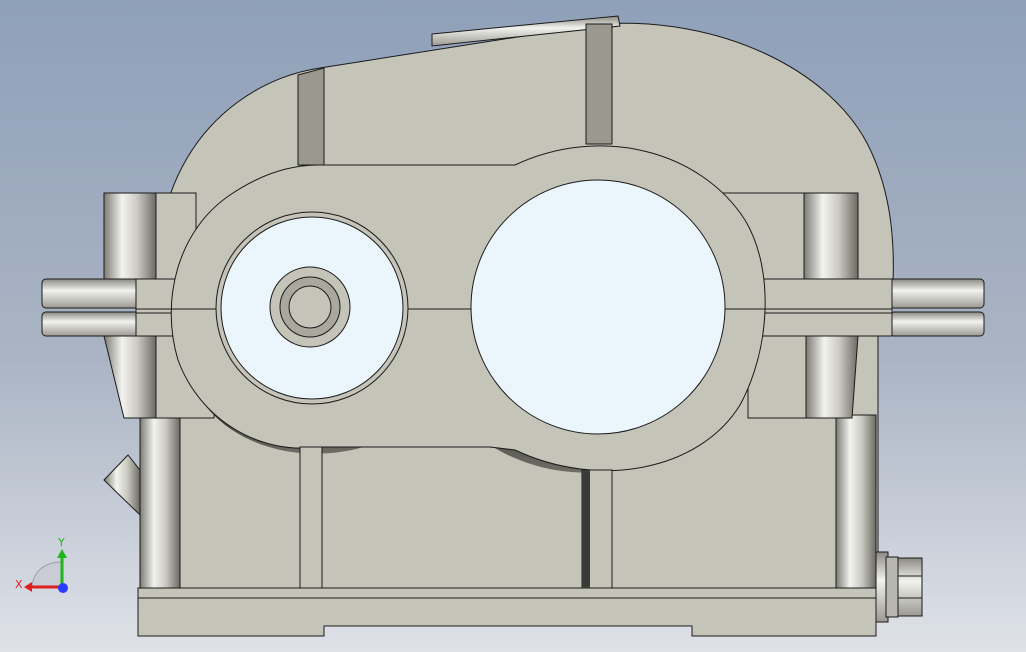 Image resolution: width=1026 pixels, height=652 pixels. What do you see at coordinates (28, 587) in the screenshot?
I see `triad-x-arrow` at bounding box center [28, 587].